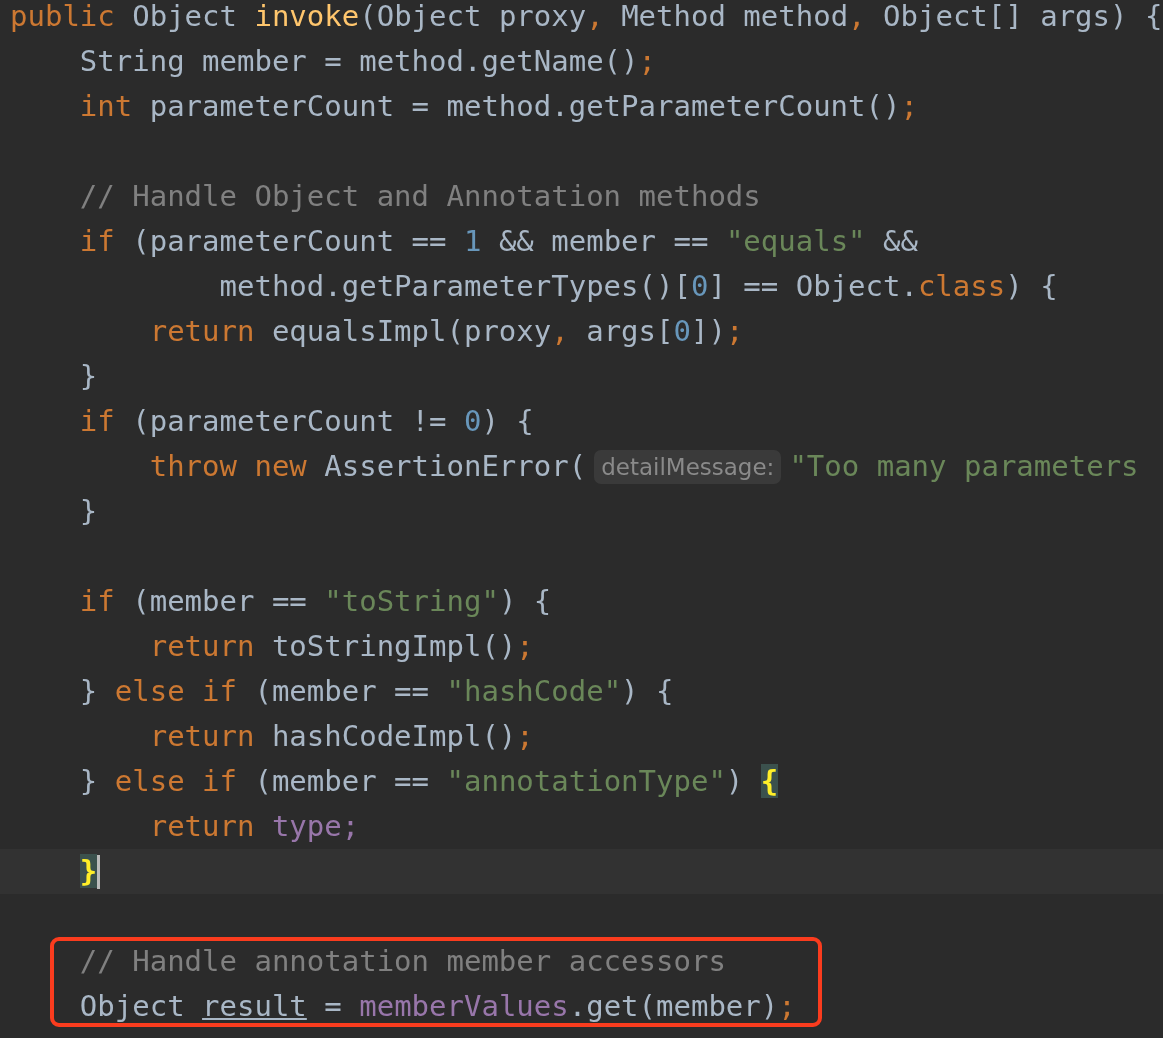  What do you see at coordinates (367, 61) in the screenshot?
I see `code-line: String member = method.getName();` at bounding box center [367, 61].